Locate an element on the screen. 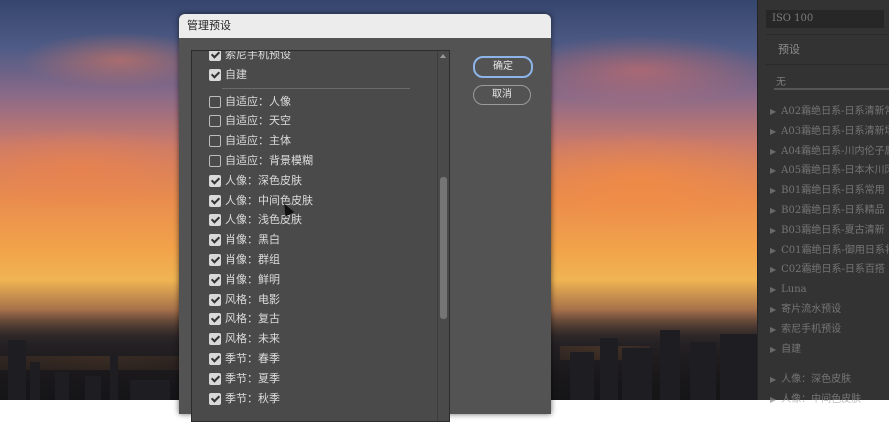 The image size is (889, 422). preset-checklist-item: 风格：复古 is located at coordinates (314, 319).